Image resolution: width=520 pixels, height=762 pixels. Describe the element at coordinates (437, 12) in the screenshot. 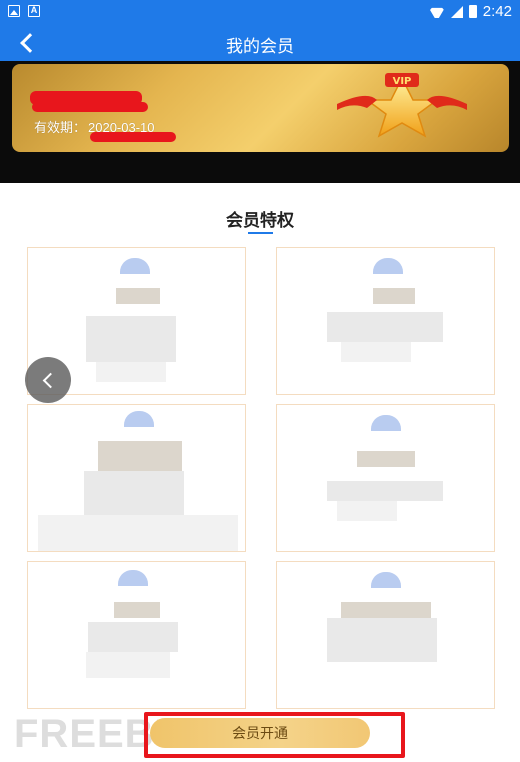

I see `wifi-icon` at that location.